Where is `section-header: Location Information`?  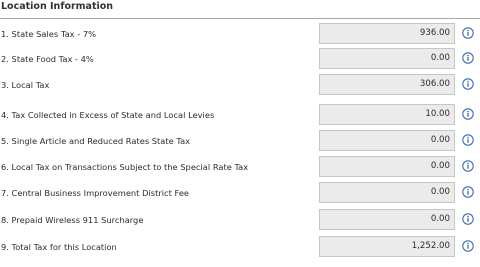
section-header: Location Information is located at coordinates (240, 9).